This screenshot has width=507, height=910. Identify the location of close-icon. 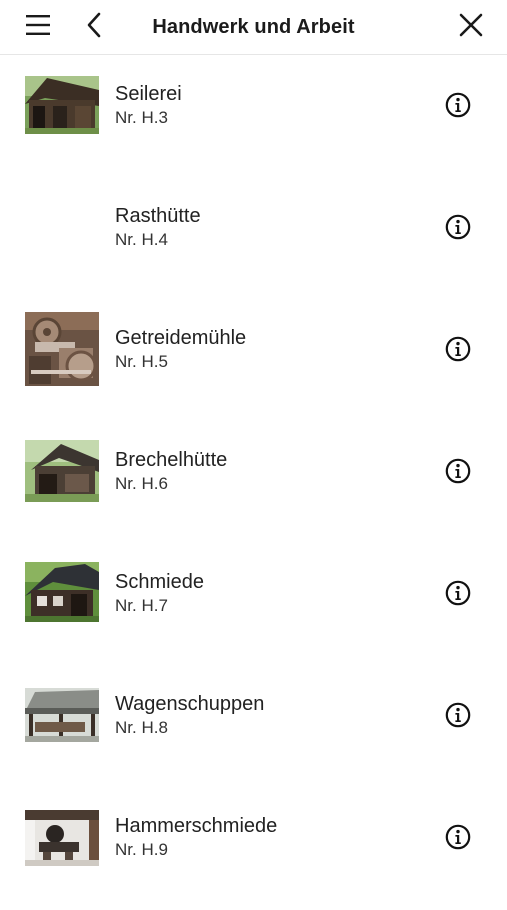
(471, 27).